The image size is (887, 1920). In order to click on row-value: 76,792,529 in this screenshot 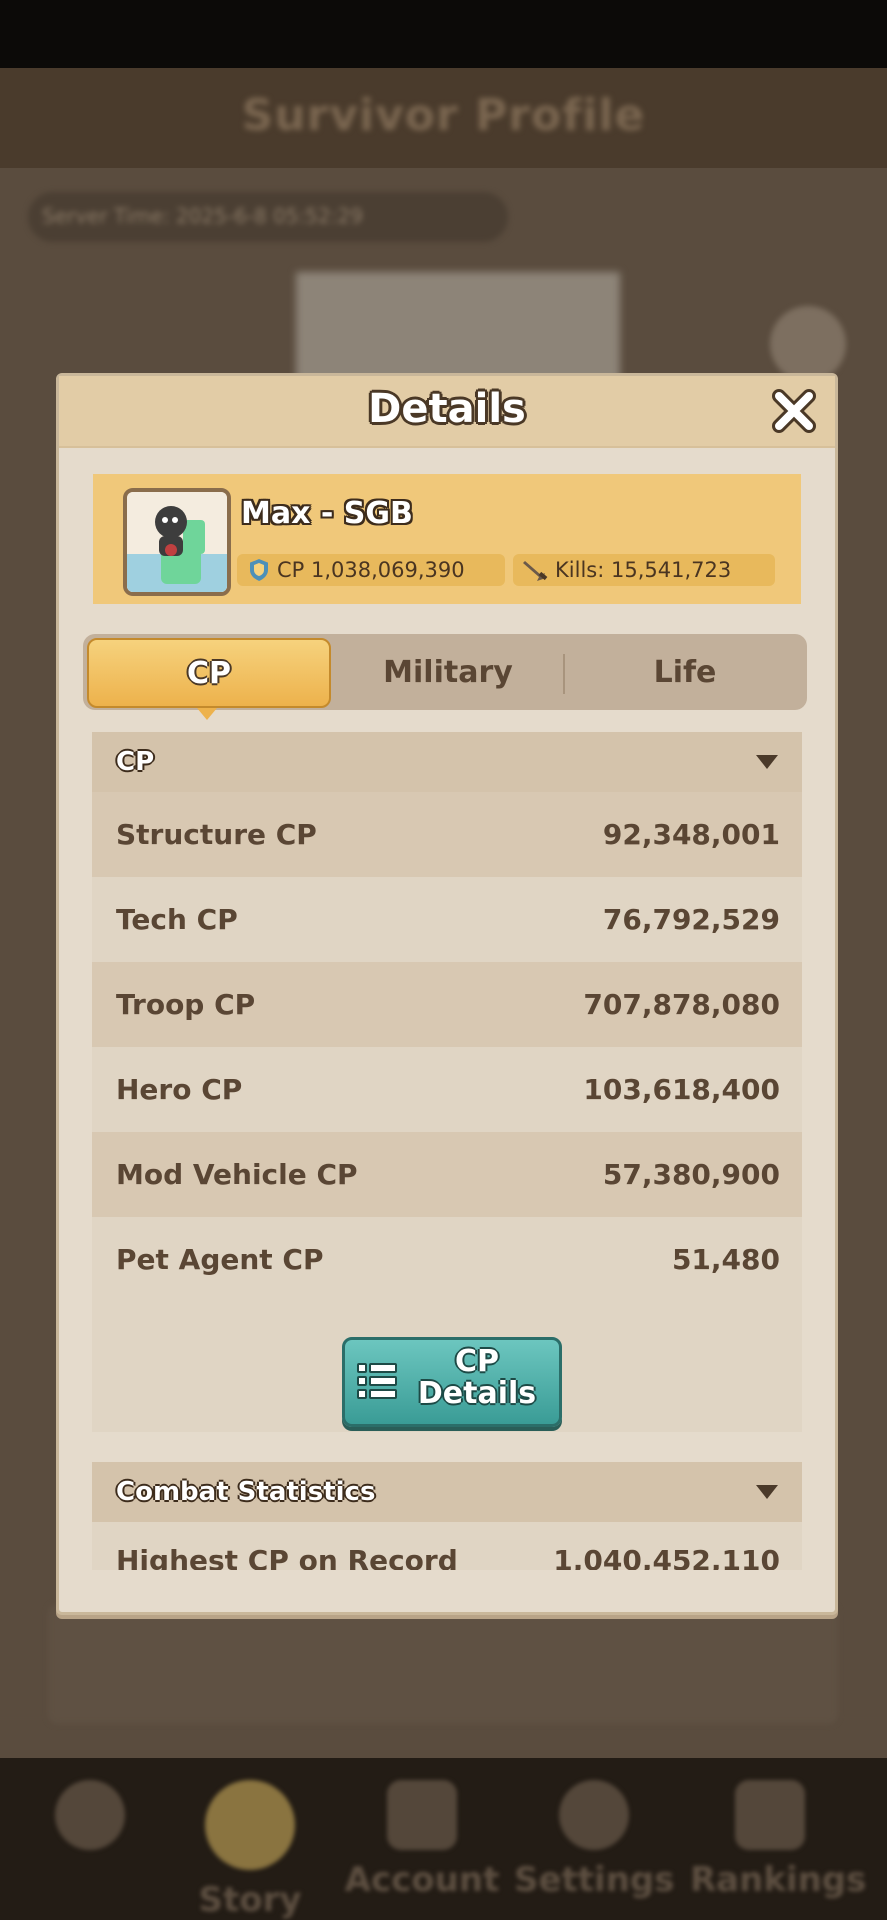, I will do `click(691, 919)`.